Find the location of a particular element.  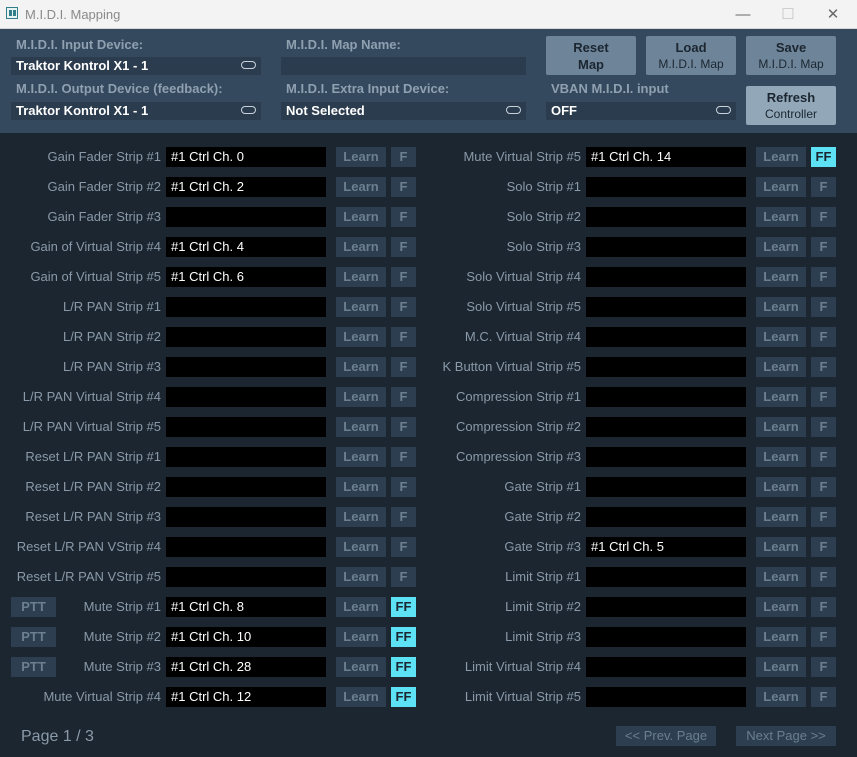

row-label: Mute Virtual Strip #4 is located at coordinates (102, 696).